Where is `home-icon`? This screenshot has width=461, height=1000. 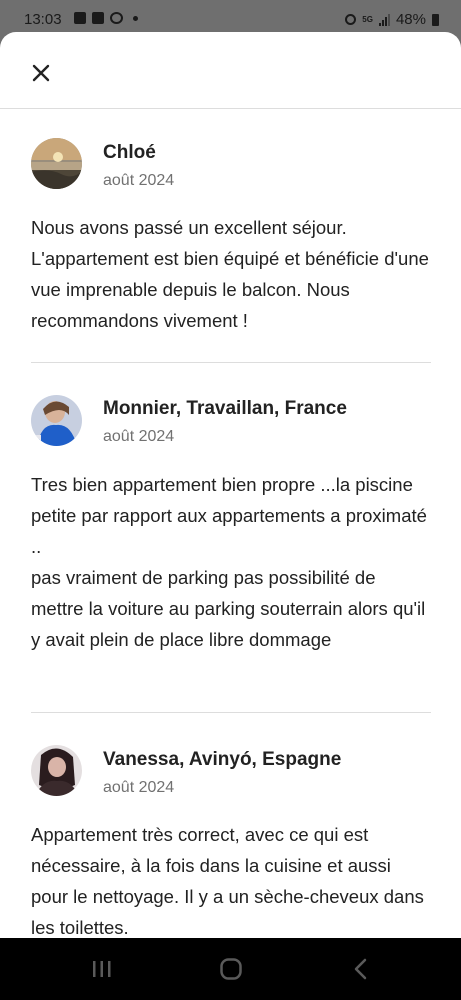
home-icon is located at coordinates (231, 969).